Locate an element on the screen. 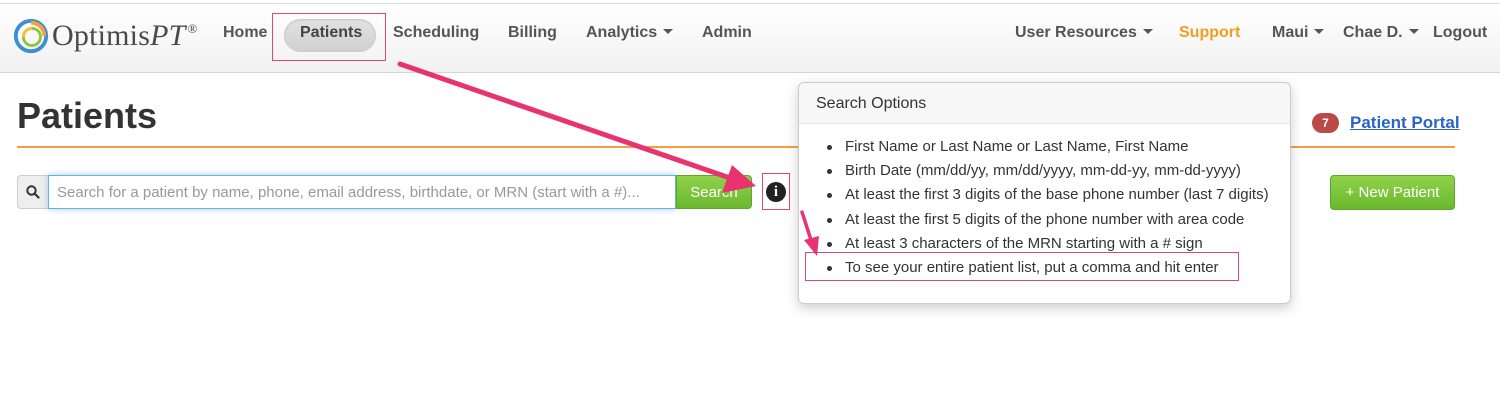  logo-text: OptimisPT ® is located at coordinates (125, 35).